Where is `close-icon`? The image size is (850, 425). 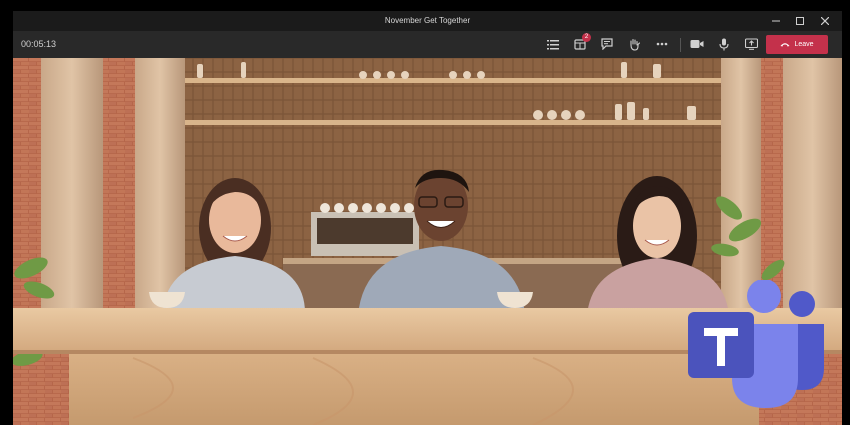
close-icon is located at coordinates (825, 21).